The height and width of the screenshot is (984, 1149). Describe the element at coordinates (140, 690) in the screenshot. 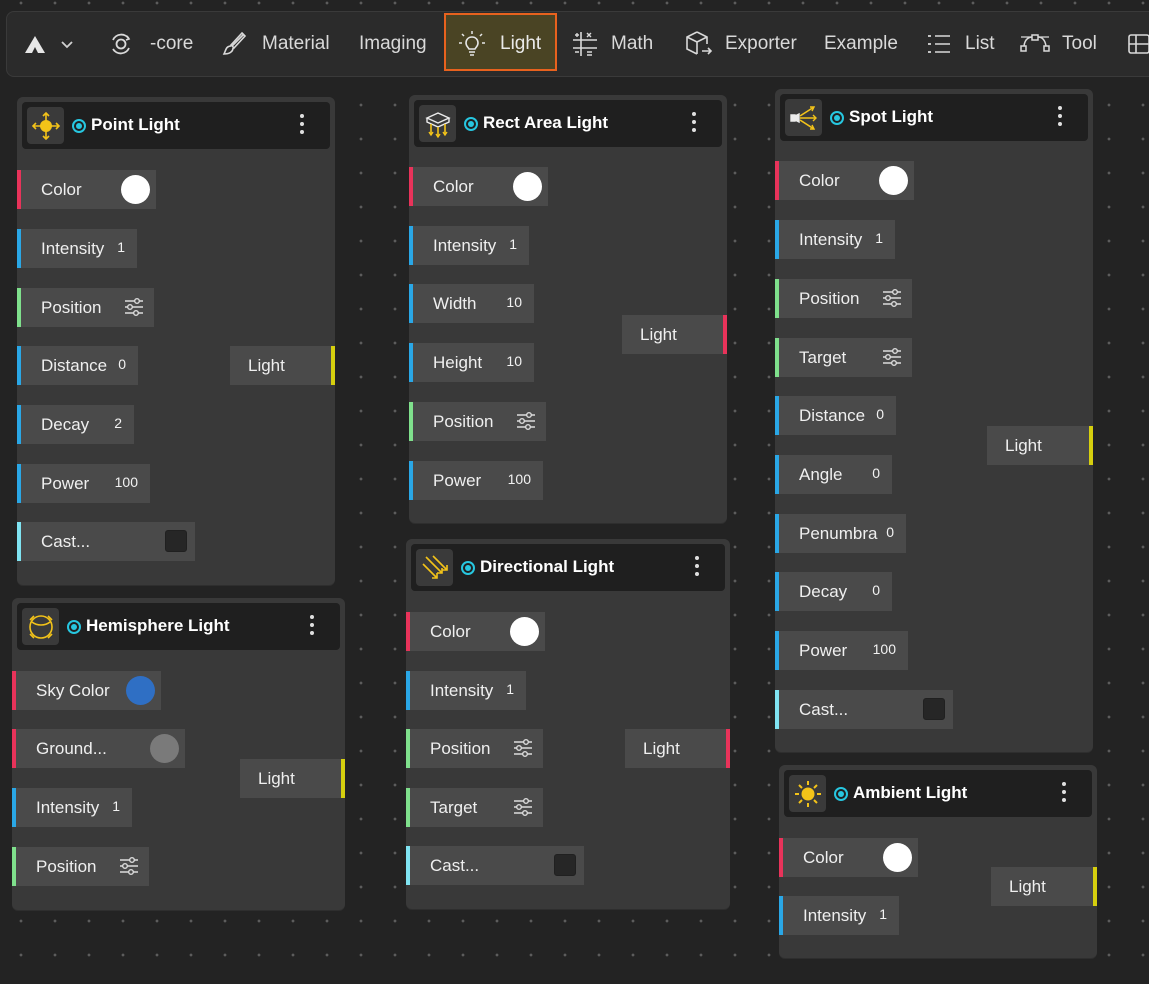

I see `sky-color-swatch` at that location.